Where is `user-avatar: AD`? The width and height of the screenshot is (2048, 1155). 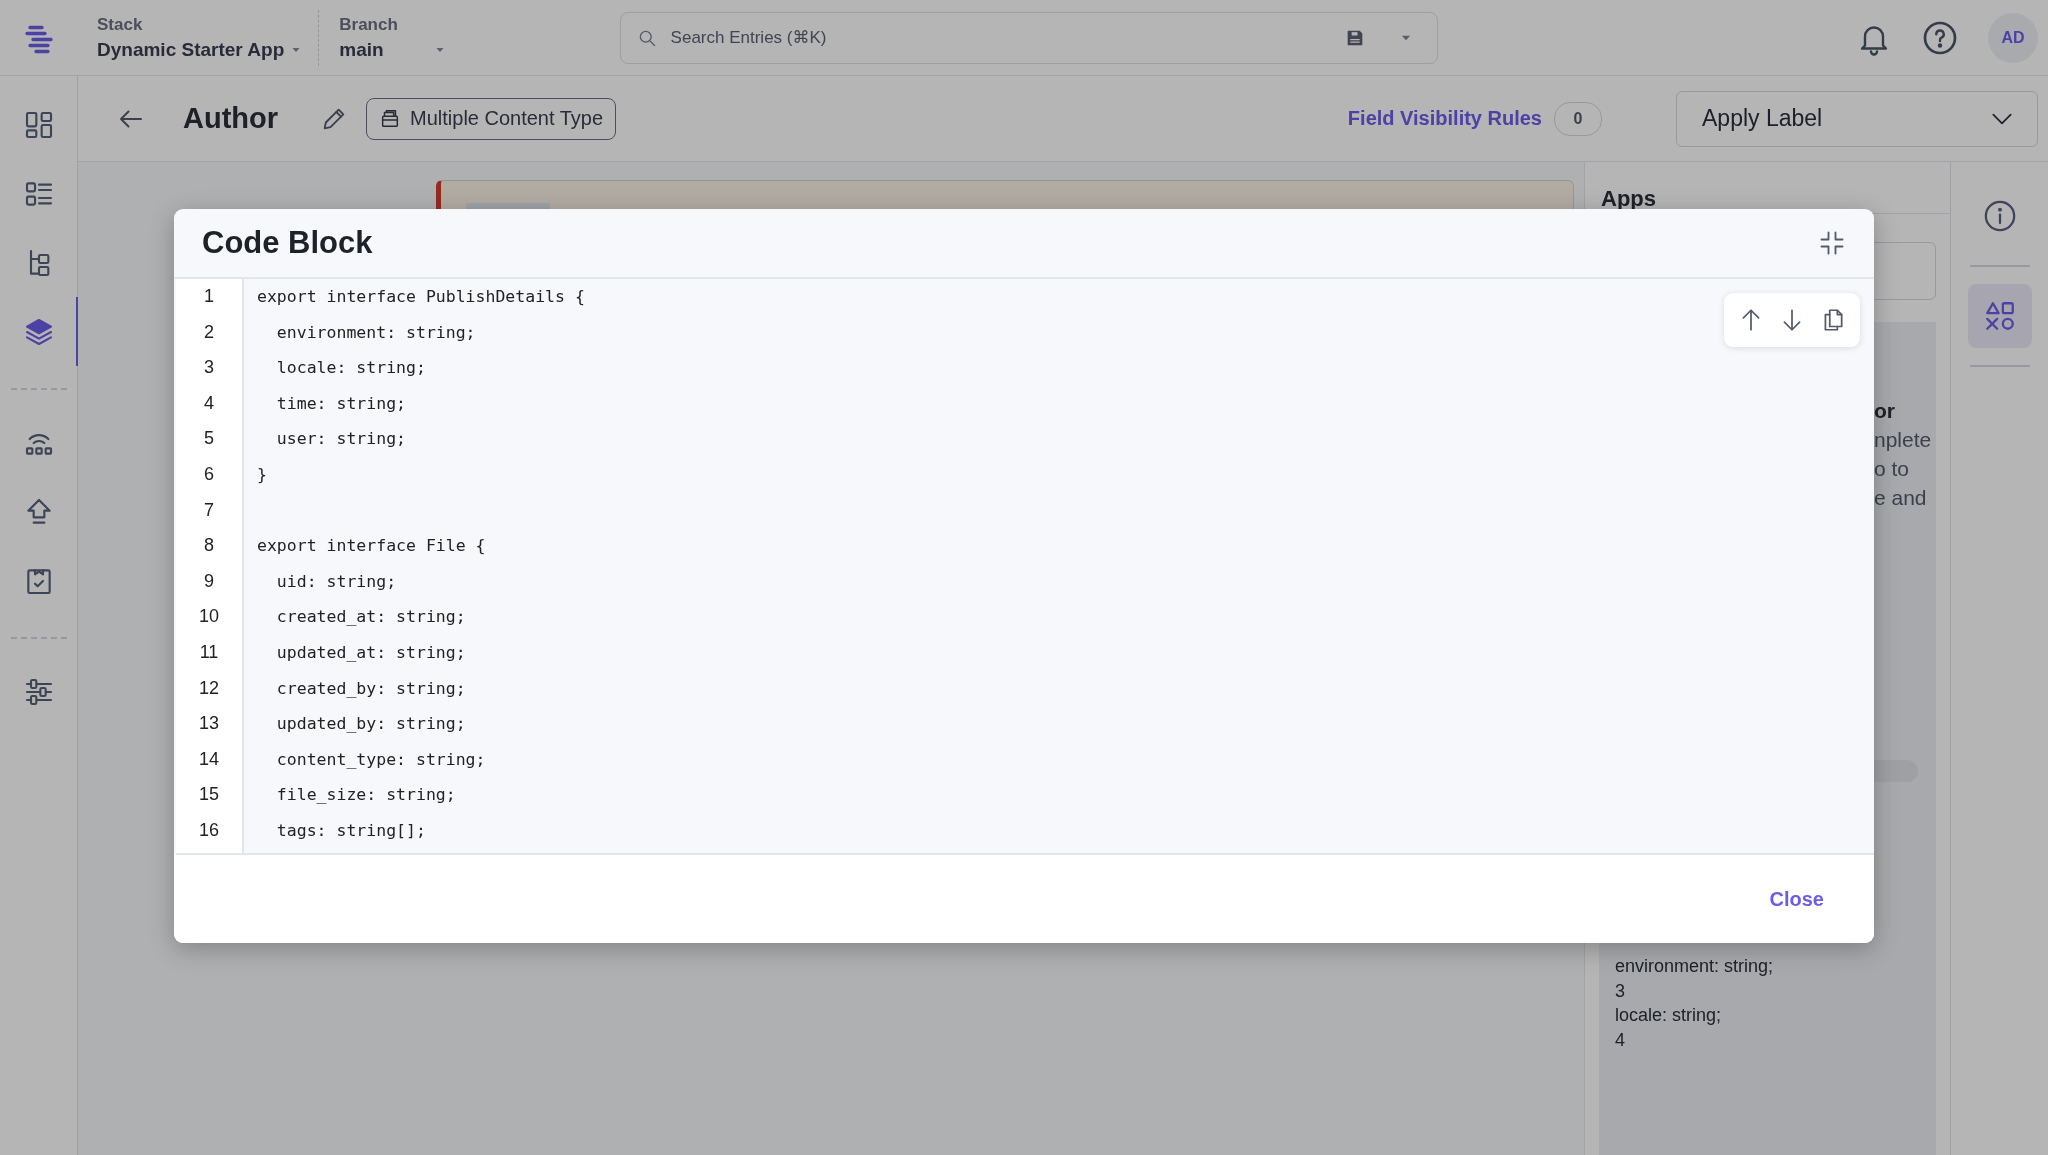
user-avatar: AD is located at coordinates (2013, 37).